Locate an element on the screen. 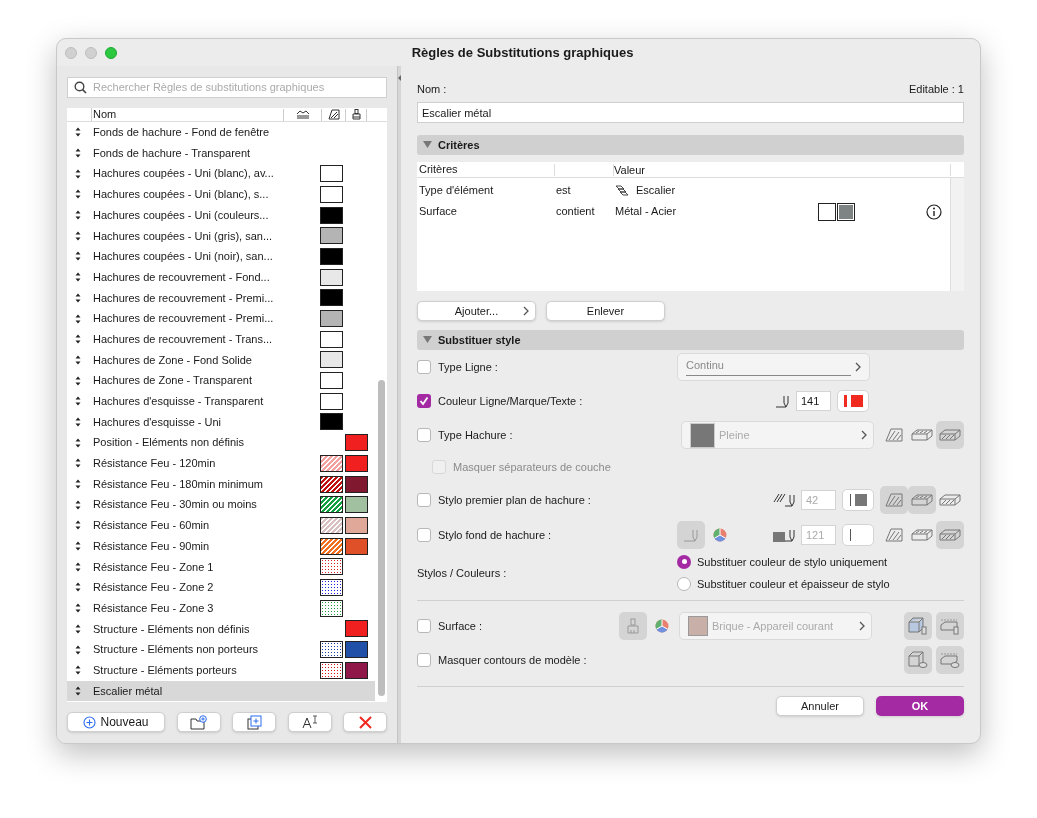  column-header: Nom is located at coordinates (187, 114).